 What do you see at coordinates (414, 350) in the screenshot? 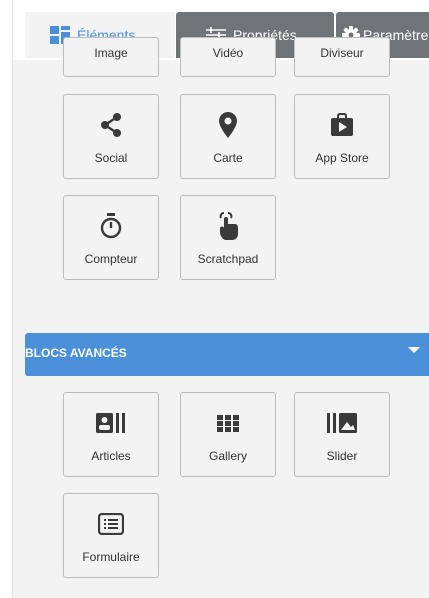
I see `chevron-down-icon` at bounding box center [414, 350].